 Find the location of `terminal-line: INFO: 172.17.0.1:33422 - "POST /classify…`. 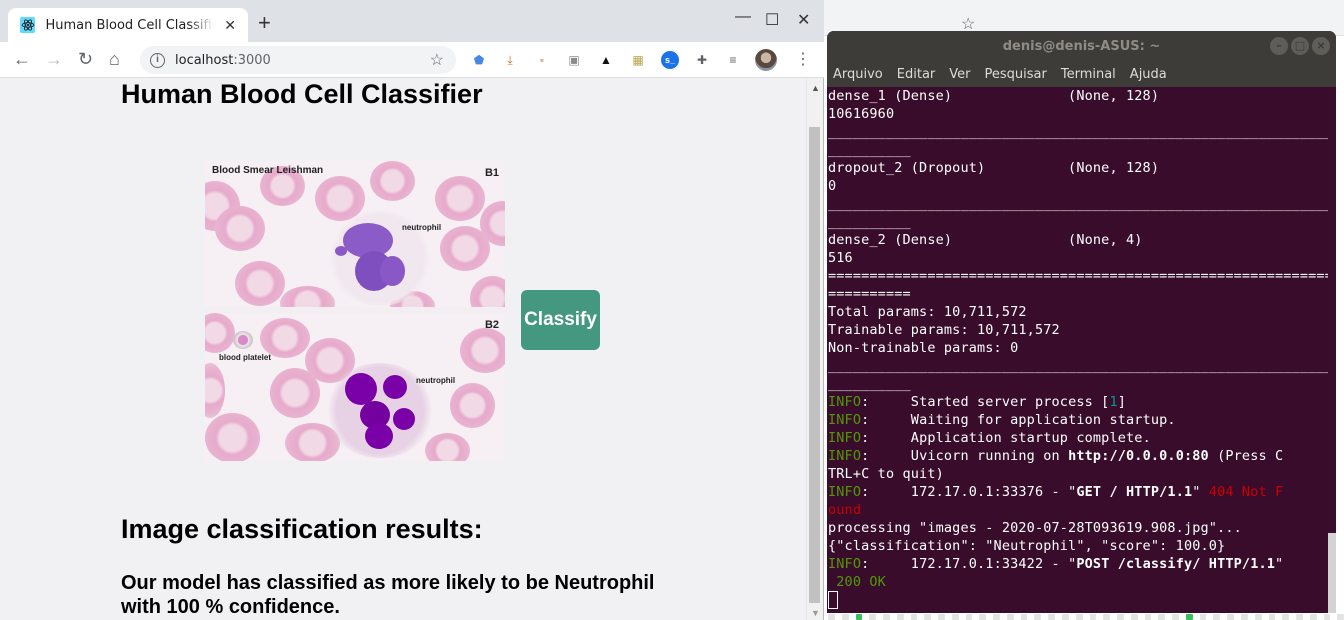

terminal-line: INFO: 172.17.0.1:33422 - "POST /classify… is located at coordinates (1056, 564).